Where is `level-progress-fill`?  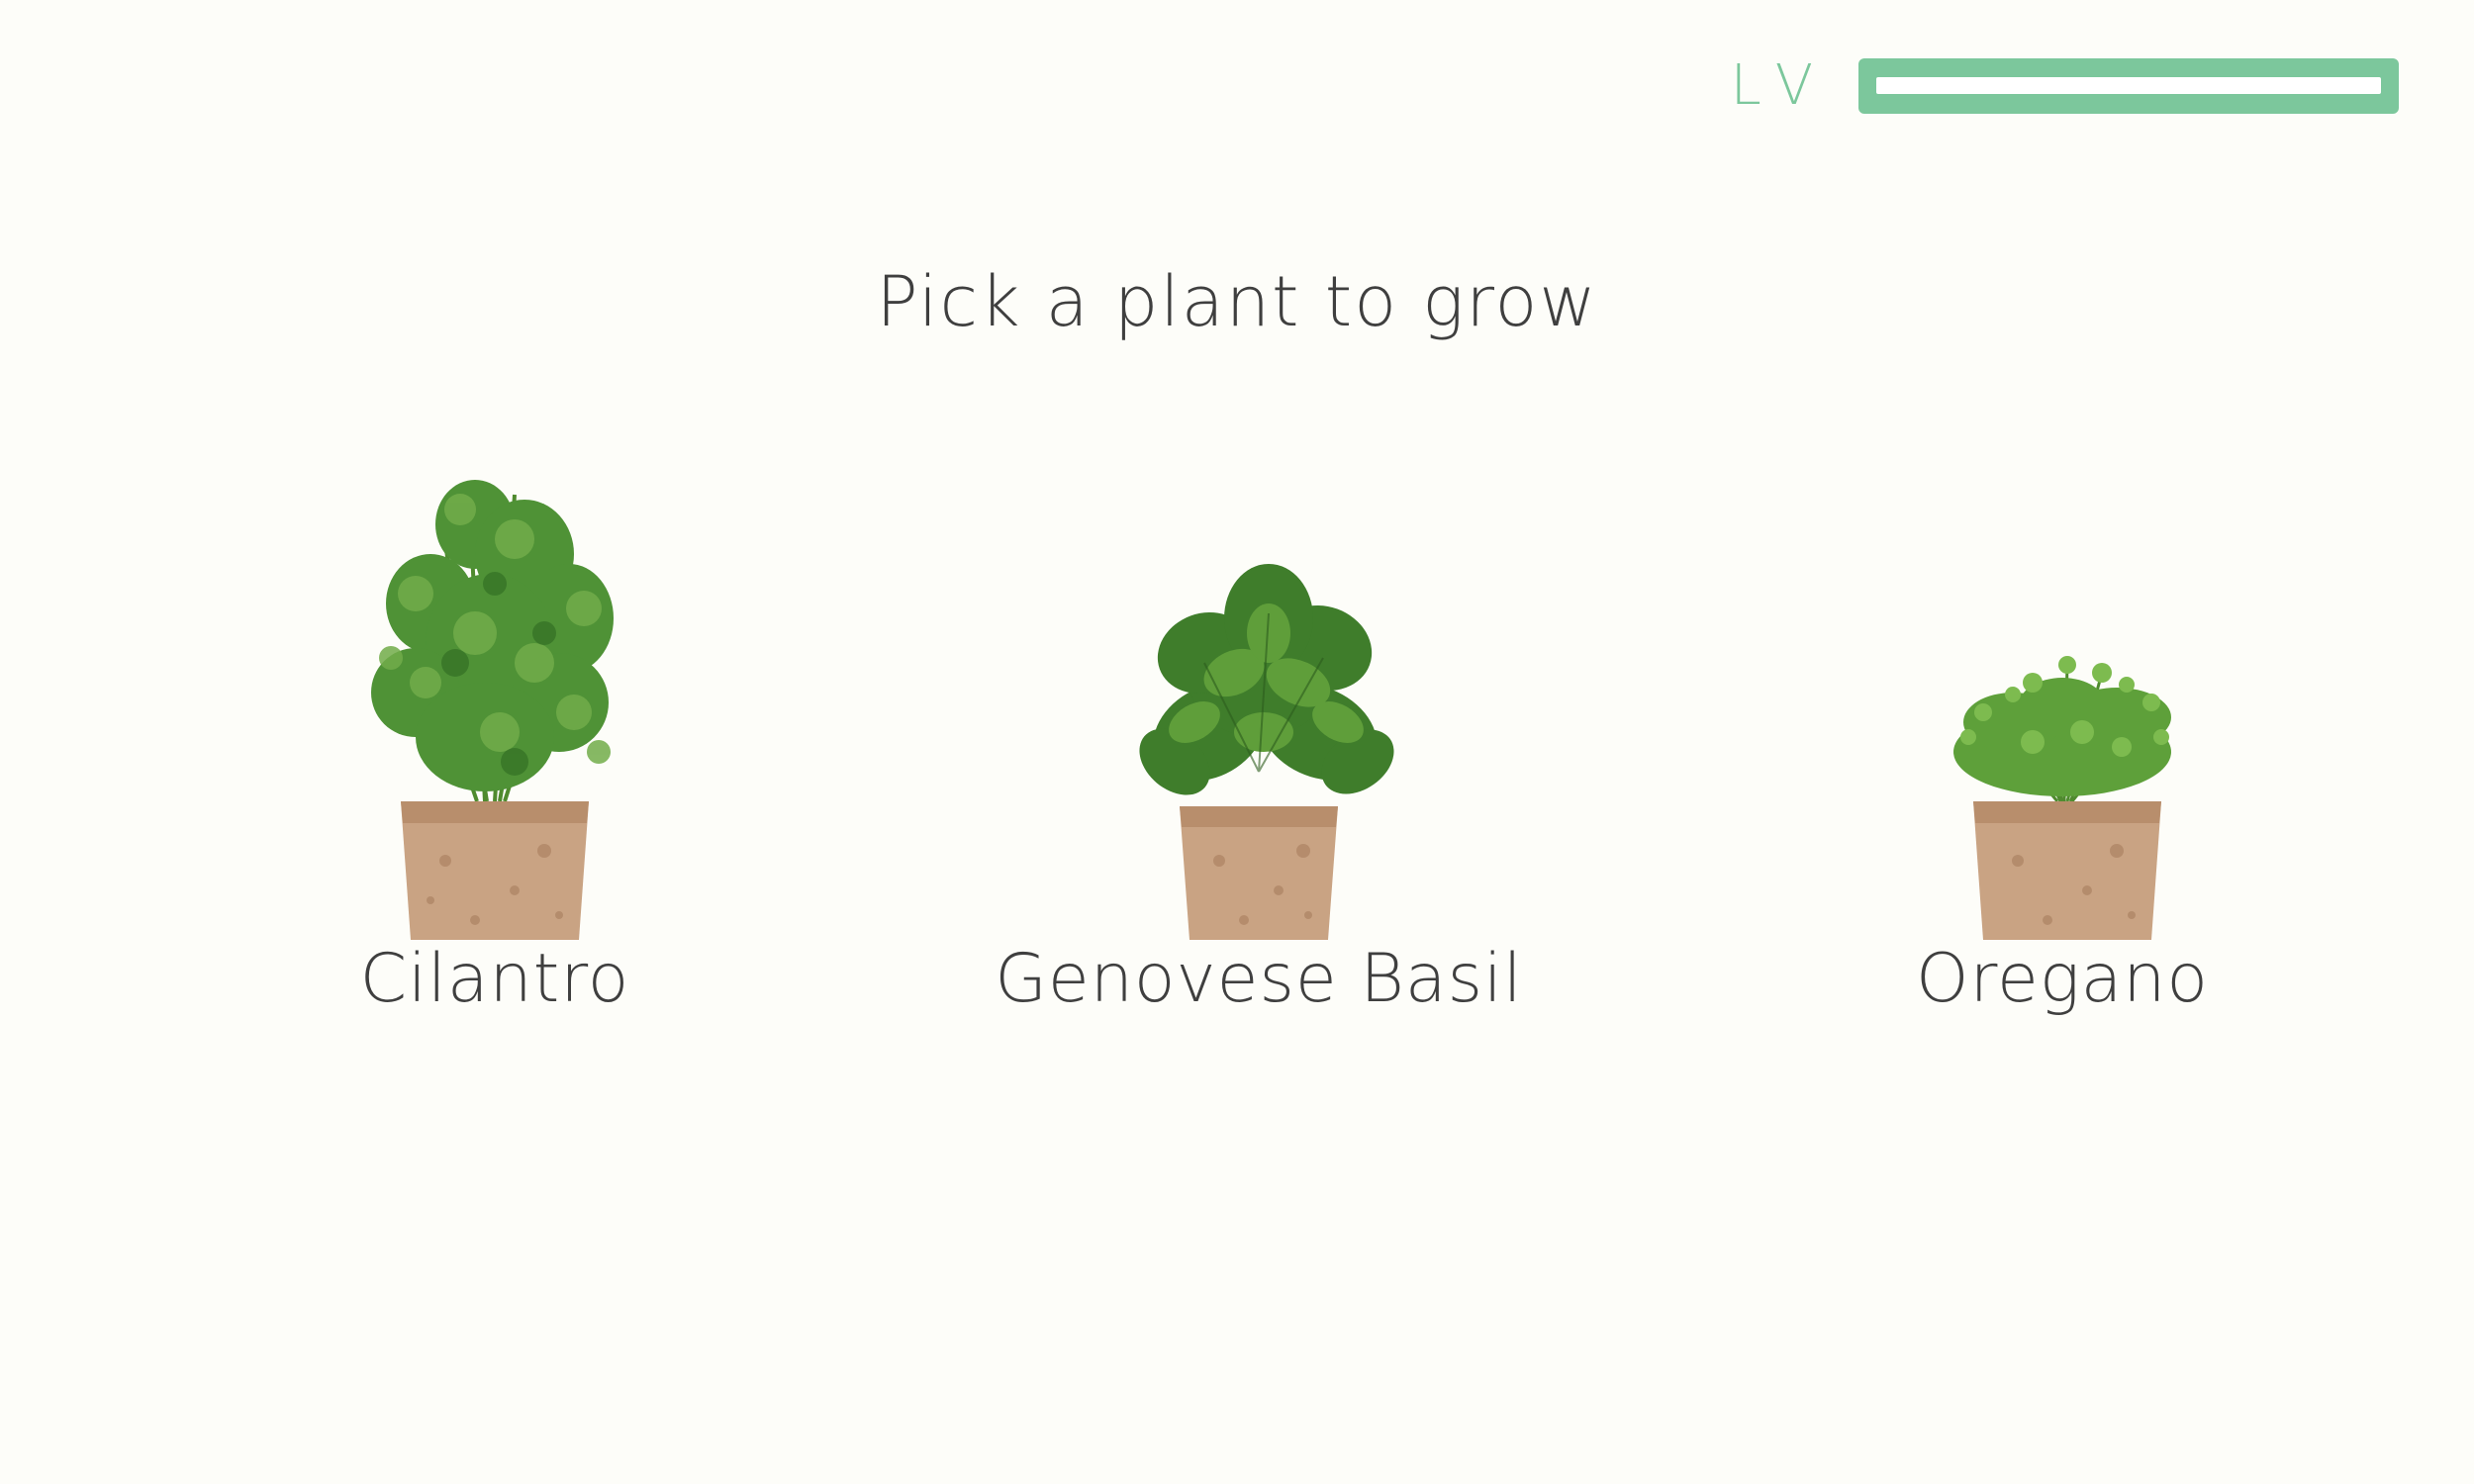 level-progress-fill is located at coordinates (2128, 85).